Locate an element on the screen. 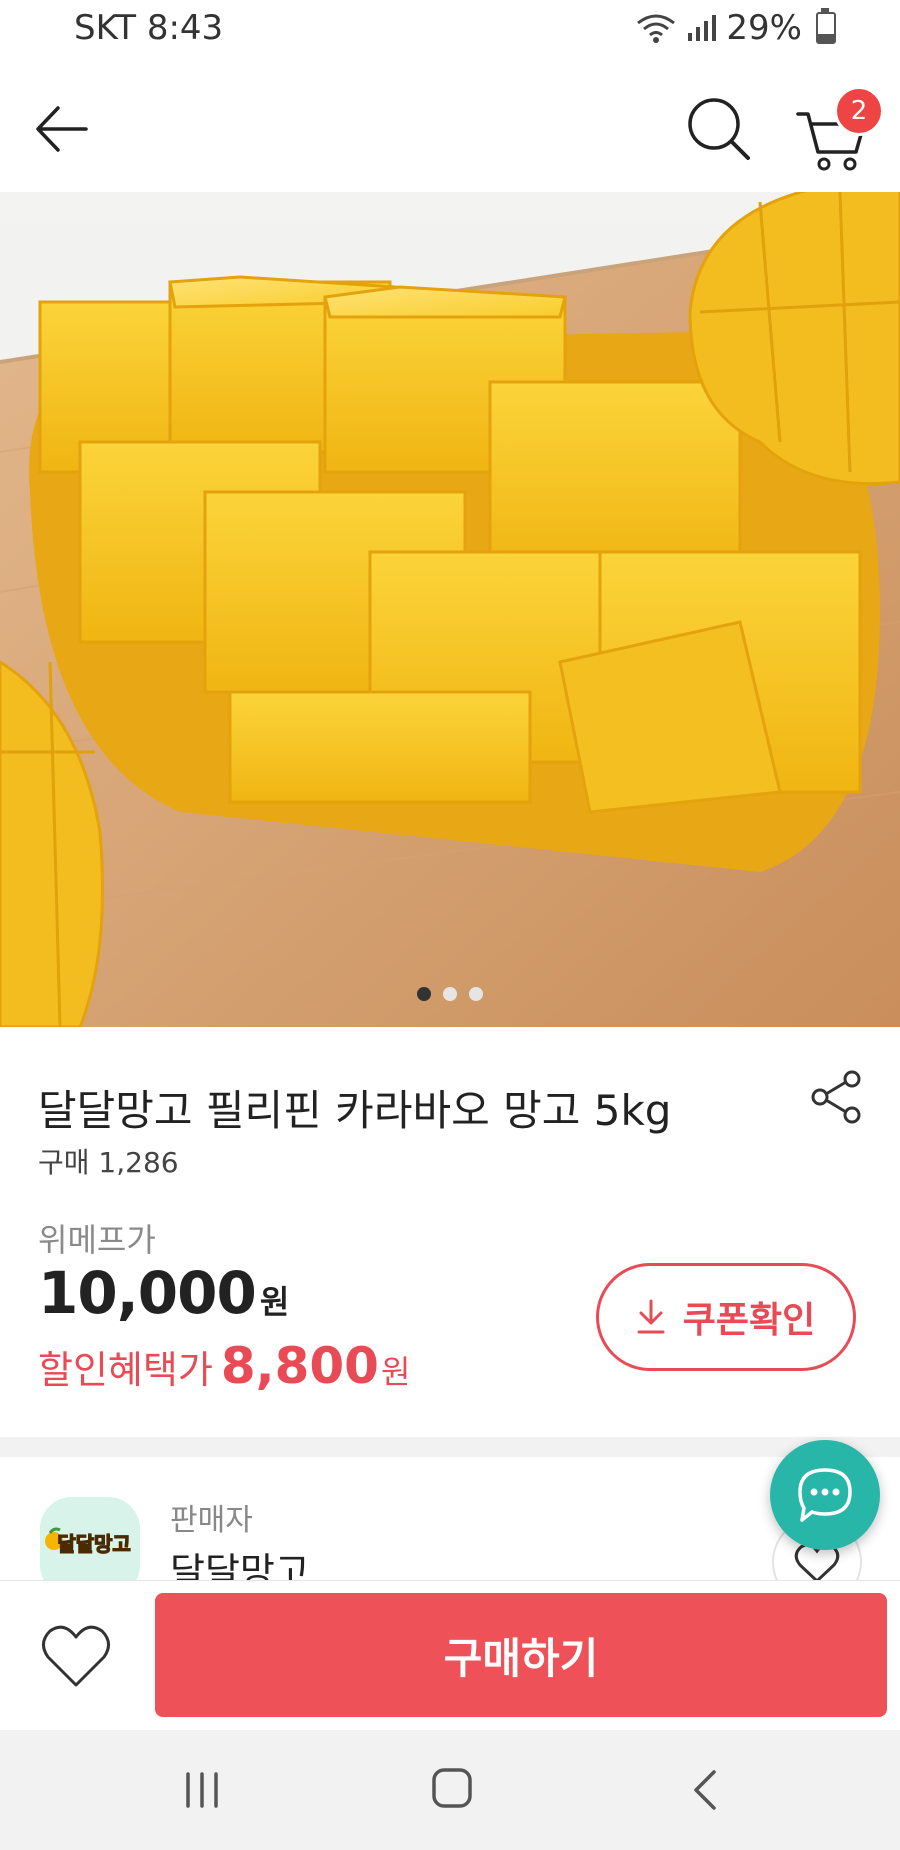 The image size is (900, 1850). seller-label: 판매자 is located at coordinates (211, 1520).